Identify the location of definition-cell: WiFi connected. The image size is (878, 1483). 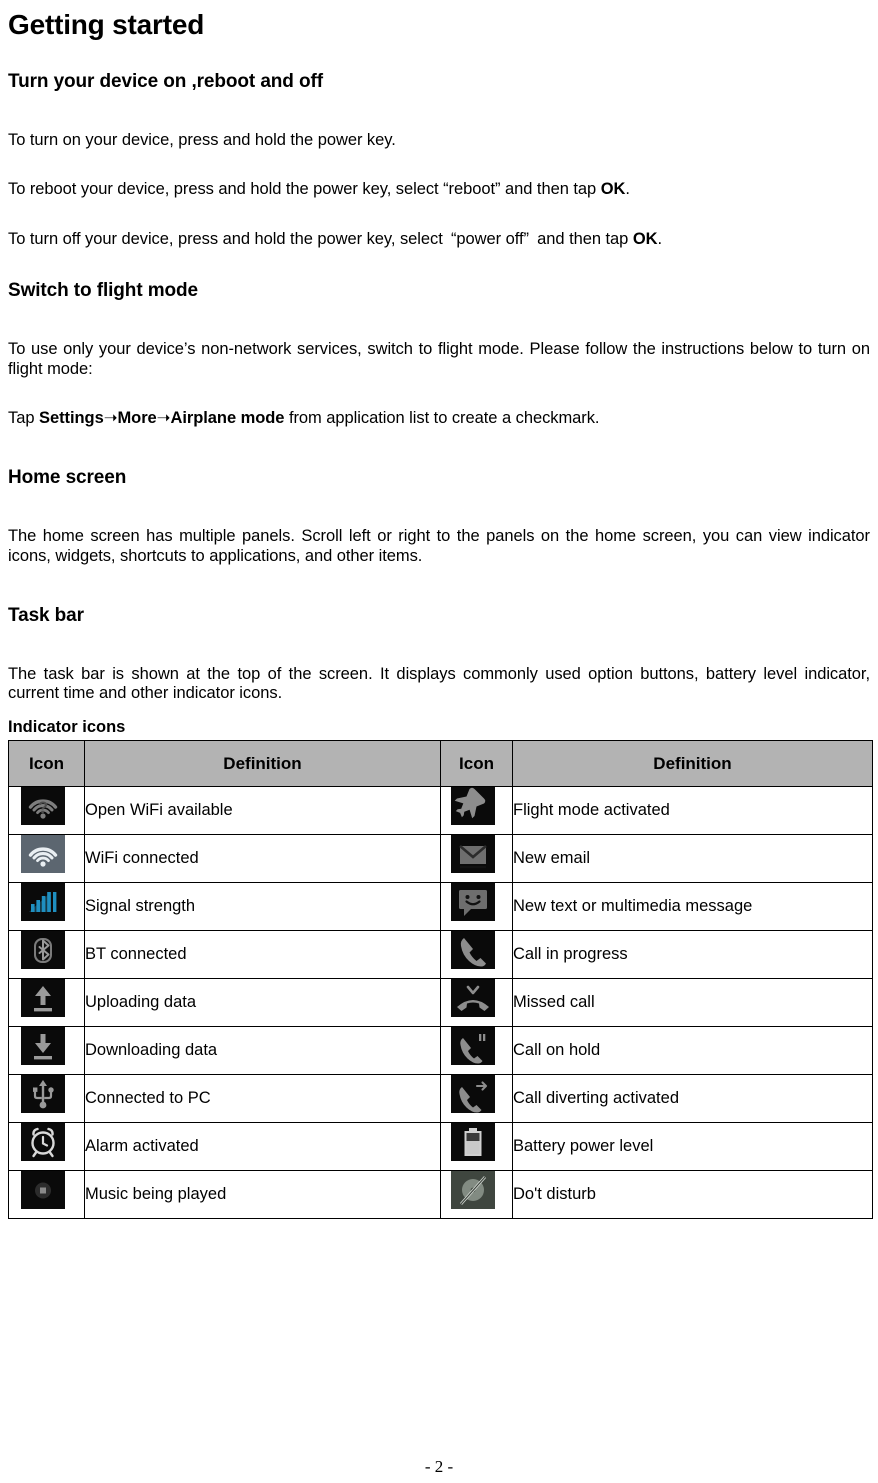
(262, 859).